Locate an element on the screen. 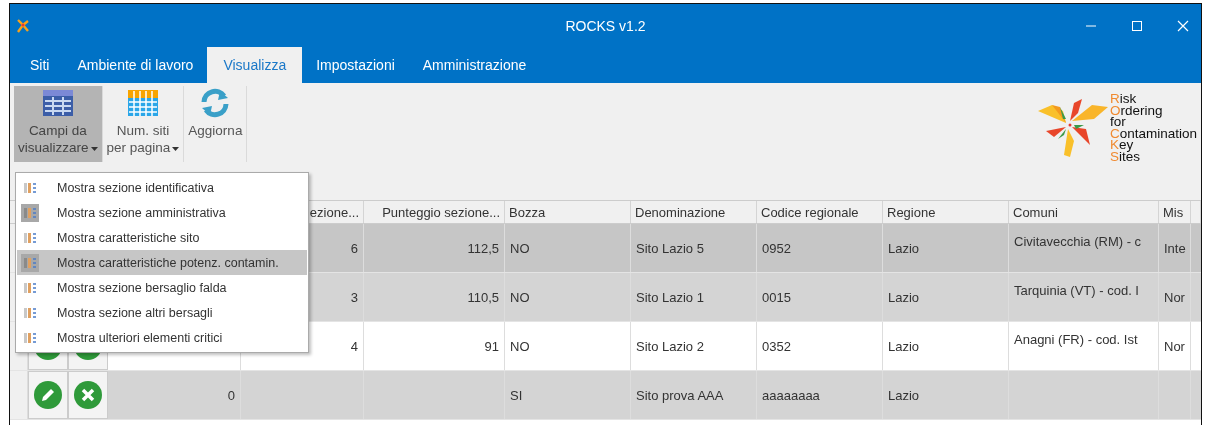  table-cell: Sito prova AAA is located at coordinates (680, 395).